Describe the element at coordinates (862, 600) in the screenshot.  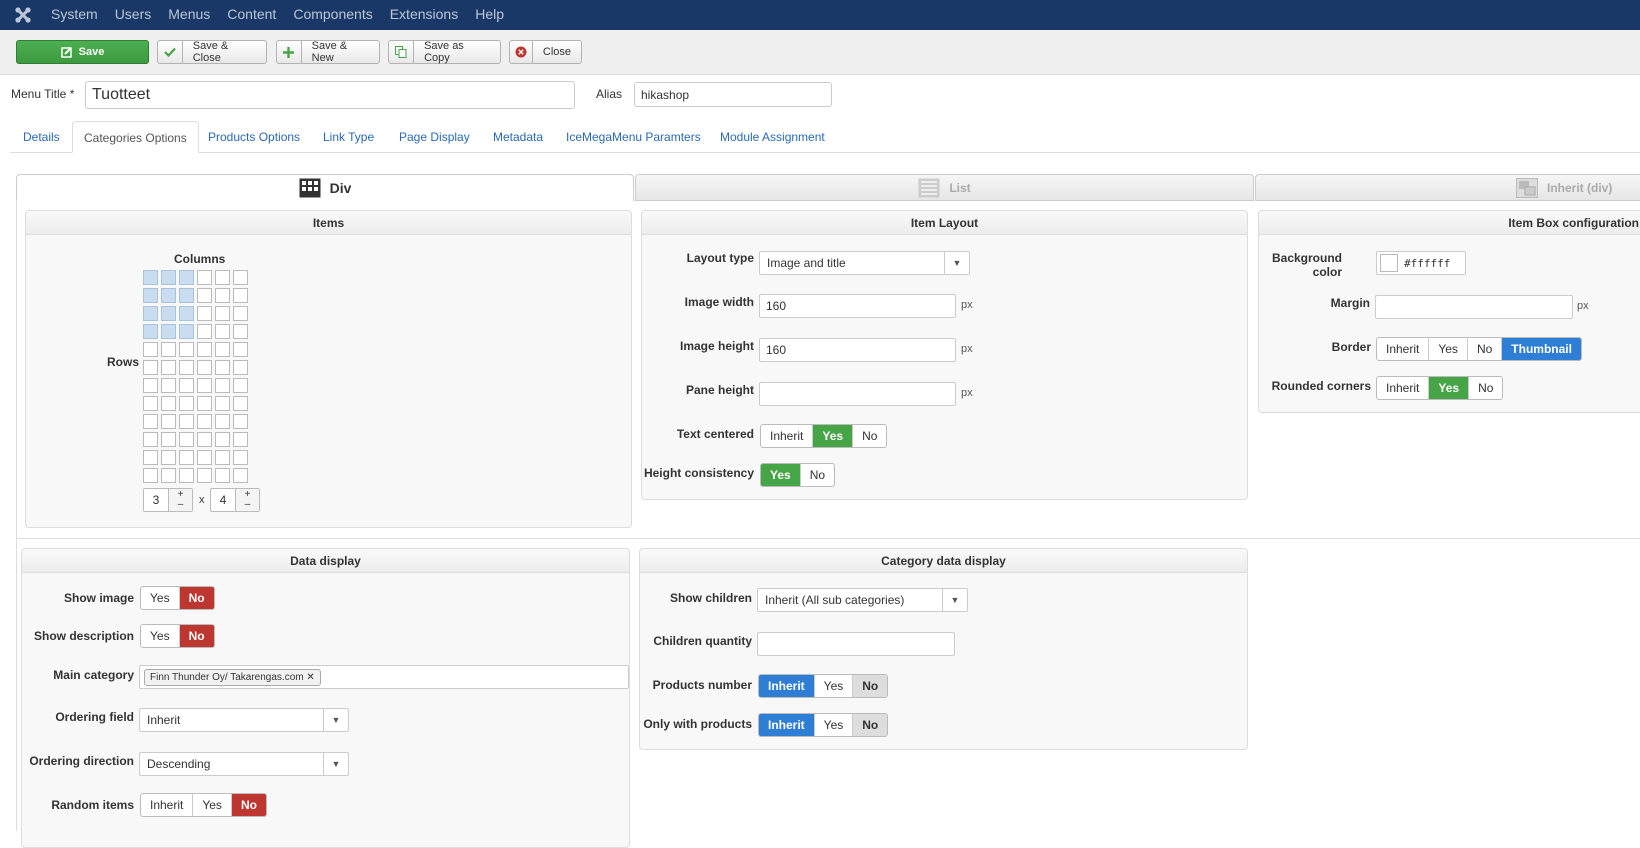
I see `show-children-select: Inherit (All sub categories) ▼` at that location.